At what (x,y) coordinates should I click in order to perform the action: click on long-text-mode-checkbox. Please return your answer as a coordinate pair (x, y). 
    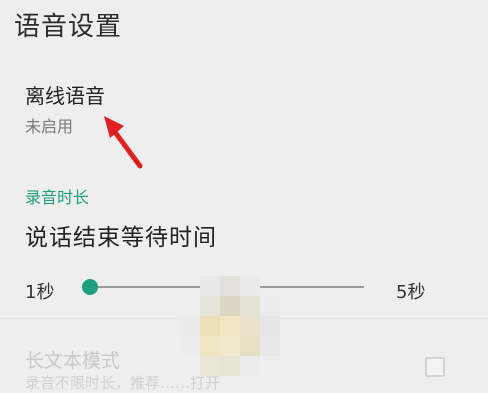
    Looking at the image, I should click on (435, 367).